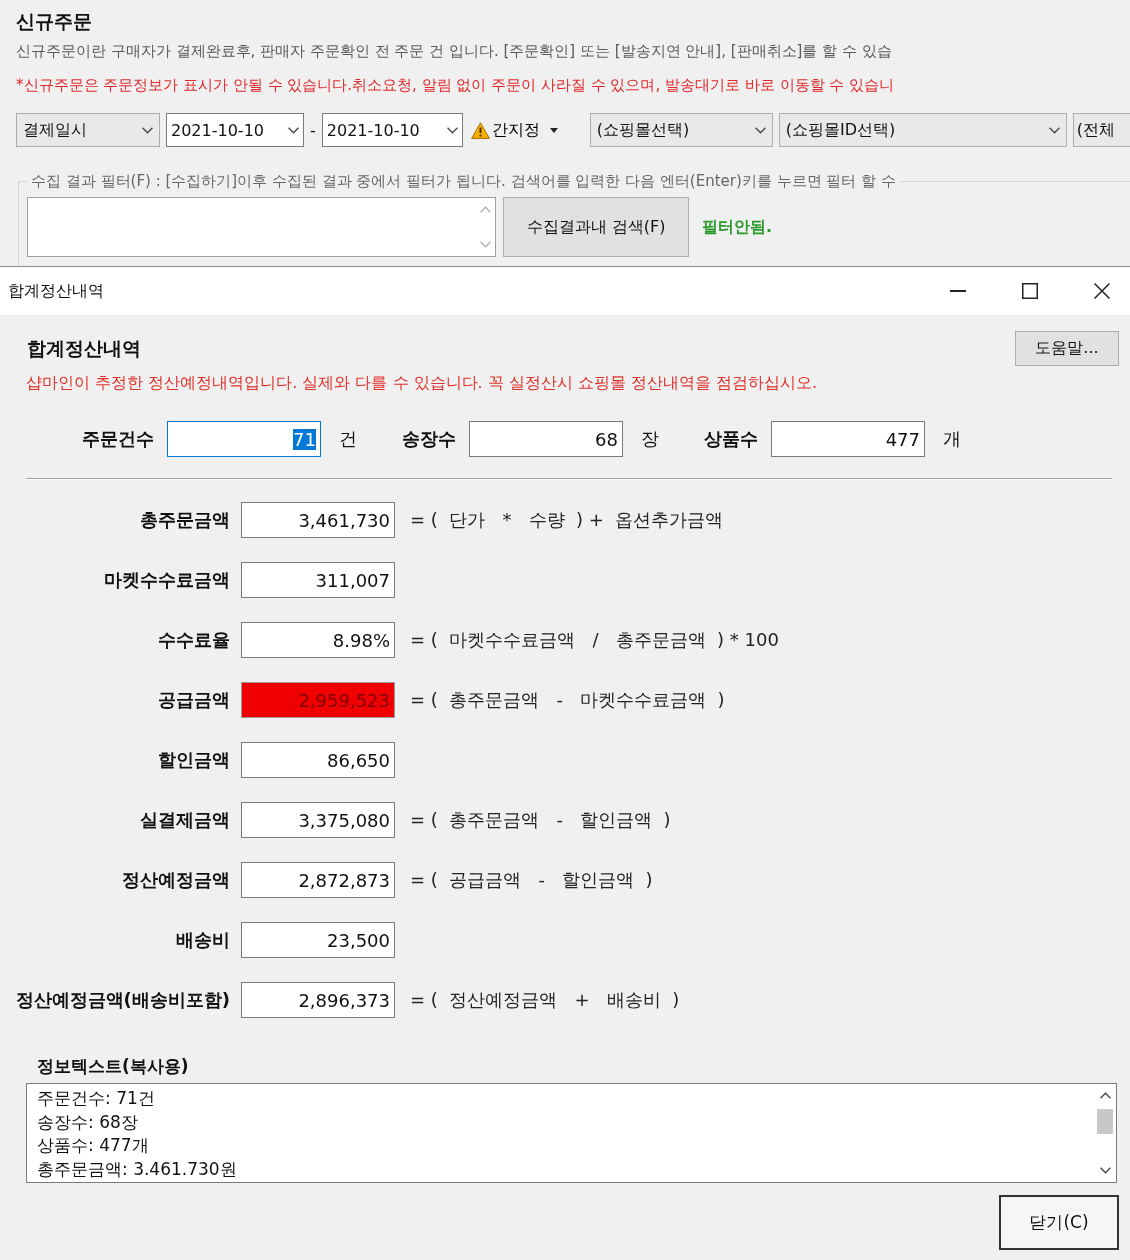  What do you see at coordinates (56, 291) in the screenshot?
I see `window-title: 합계정산내역` at bounding box center [56, 291].